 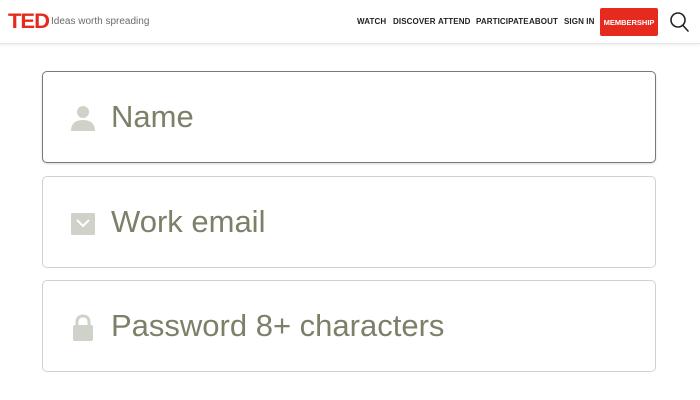 What do you see at coordinates (679, 22) in the screenshot?
I see `search-icon` at bounding box center [679, 22].